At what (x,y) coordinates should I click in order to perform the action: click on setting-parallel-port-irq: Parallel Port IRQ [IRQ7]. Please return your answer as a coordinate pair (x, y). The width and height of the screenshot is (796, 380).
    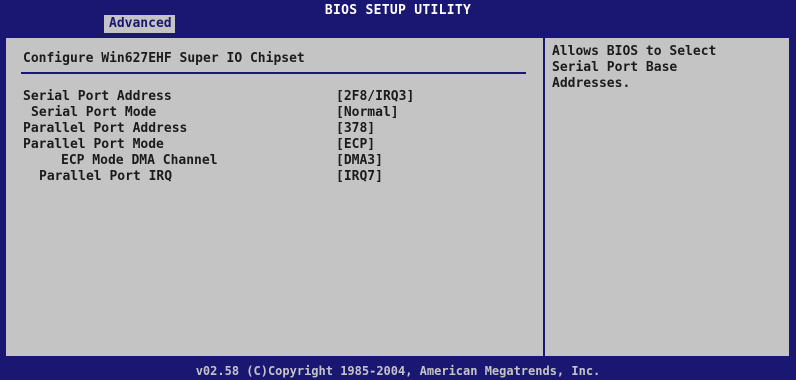
    Looking at the image, I should click on (273, 177).